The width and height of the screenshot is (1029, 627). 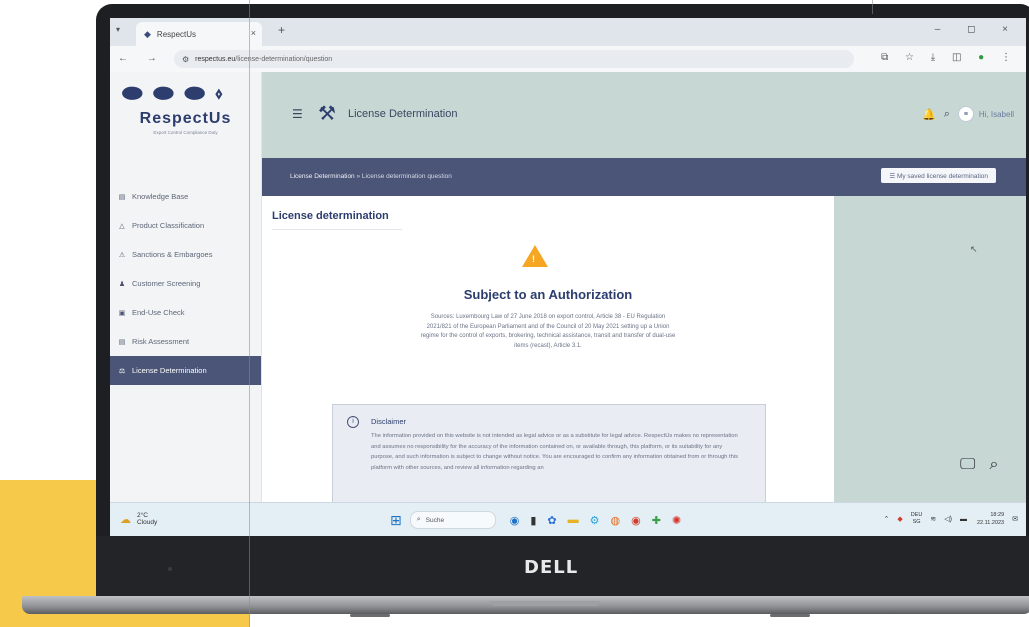 What do you see at coordinates (185, 59) in the screenshot?
I see `site-info-icon: ⚙` at bounding box center [185, 59].